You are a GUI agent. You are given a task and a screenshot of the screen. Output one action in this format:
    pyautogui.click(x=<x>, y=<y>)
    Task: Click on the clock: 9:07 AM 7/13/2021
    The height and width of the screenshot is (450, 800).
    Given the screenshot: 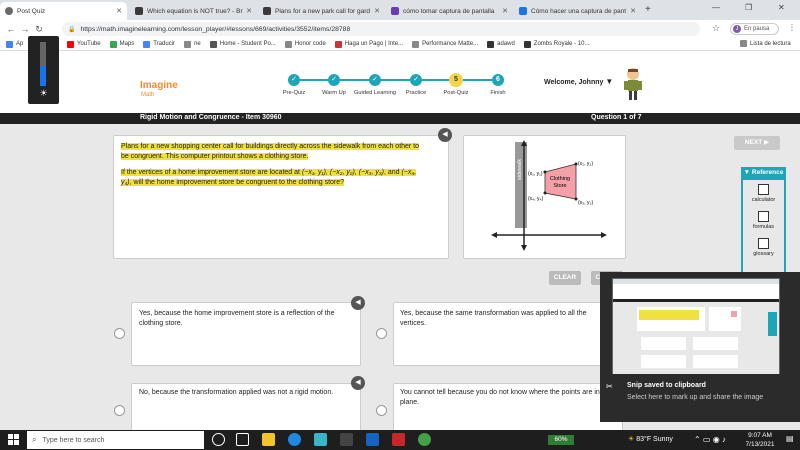 What is the action you would take?
    pyautogui.click(x=760, y=440)
    